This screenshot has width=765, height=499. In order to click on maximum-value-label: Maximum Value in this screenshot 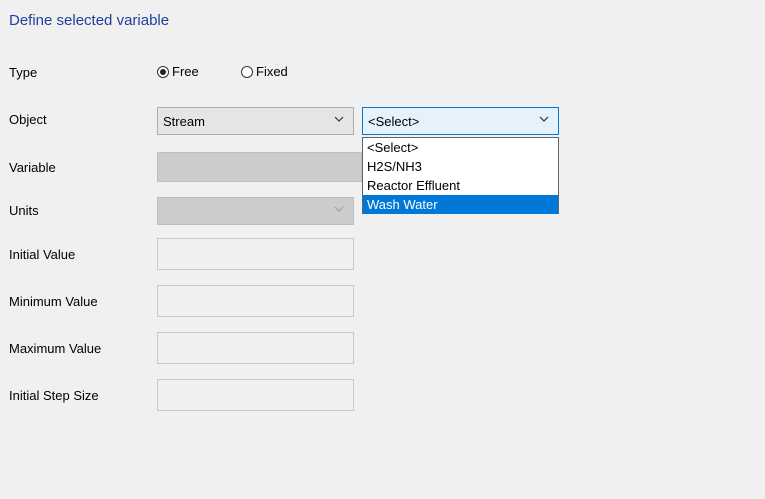, I will do `click(55, 348)`.